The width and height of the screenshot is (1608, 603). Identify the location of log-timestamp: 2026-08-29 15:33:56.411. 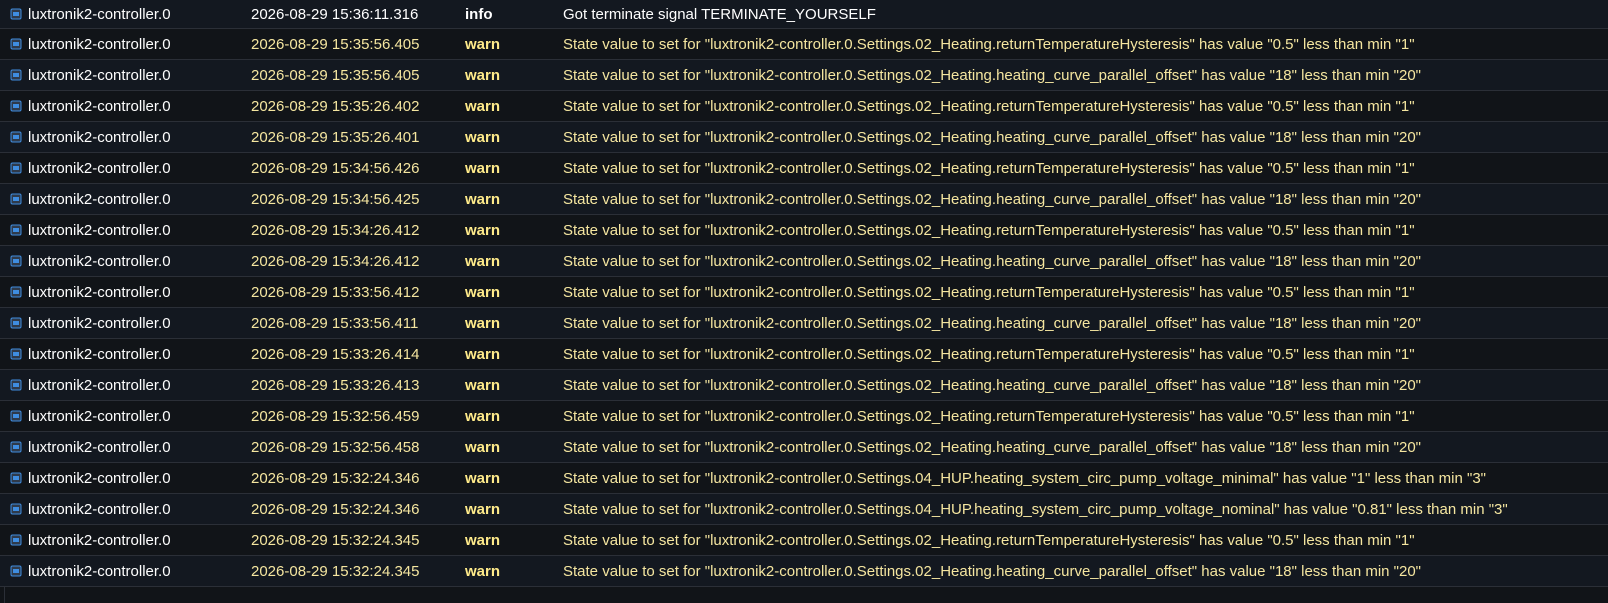
(335, 323).